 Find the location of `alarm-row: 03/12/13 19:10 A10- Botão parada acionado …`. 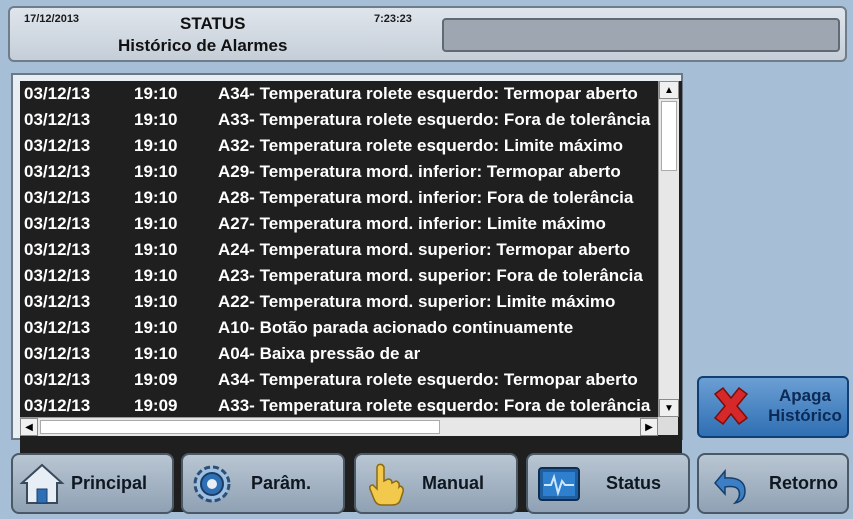

alarm-row: 03/12/13 19:10 A10- Botão parada acionado … is located at coordinates (335, 328).